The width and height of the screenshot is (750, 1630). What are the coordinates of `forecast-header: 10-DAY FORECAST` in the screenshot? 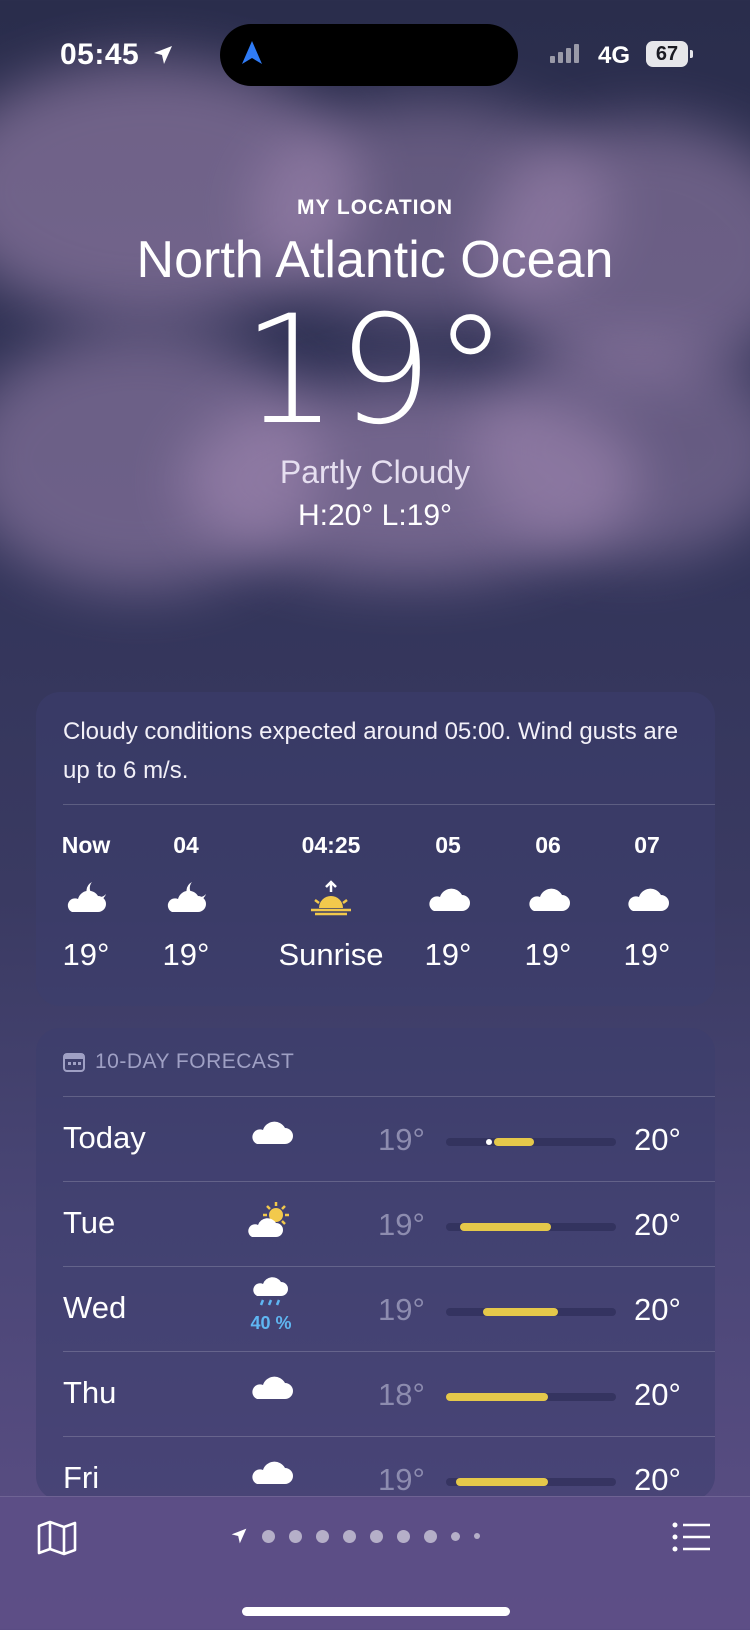 It's located at (178, 1062).